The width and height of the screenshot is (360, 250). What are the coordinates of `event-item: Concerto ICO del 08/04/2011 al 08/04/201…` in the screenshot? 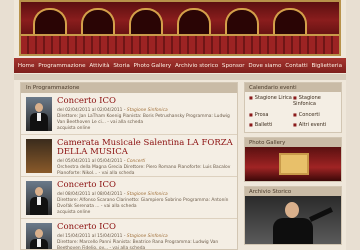 It's located at (129, 198).